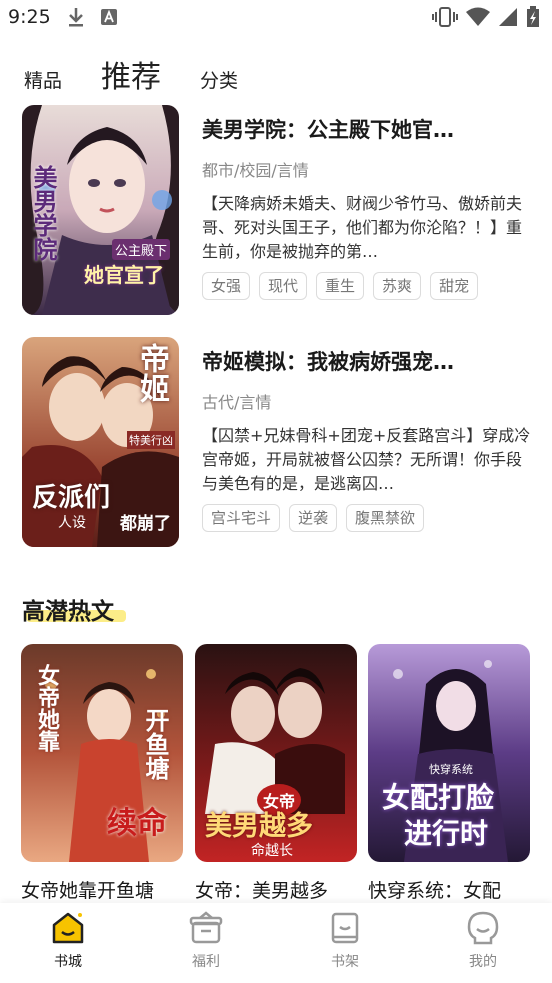 This screenshot has width=552, height=983. What do you see at coordinates (68, 962) in the screenshot?
I see `nav-label: 书城` at bounding box center [68, 962].